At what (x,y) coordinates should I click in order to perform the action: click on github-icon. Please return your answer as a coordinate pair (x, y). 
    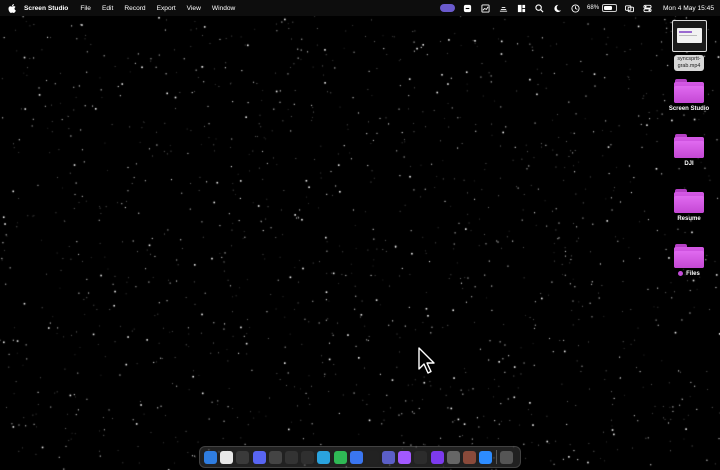
    Looking at the image, I should click on (372, 457).